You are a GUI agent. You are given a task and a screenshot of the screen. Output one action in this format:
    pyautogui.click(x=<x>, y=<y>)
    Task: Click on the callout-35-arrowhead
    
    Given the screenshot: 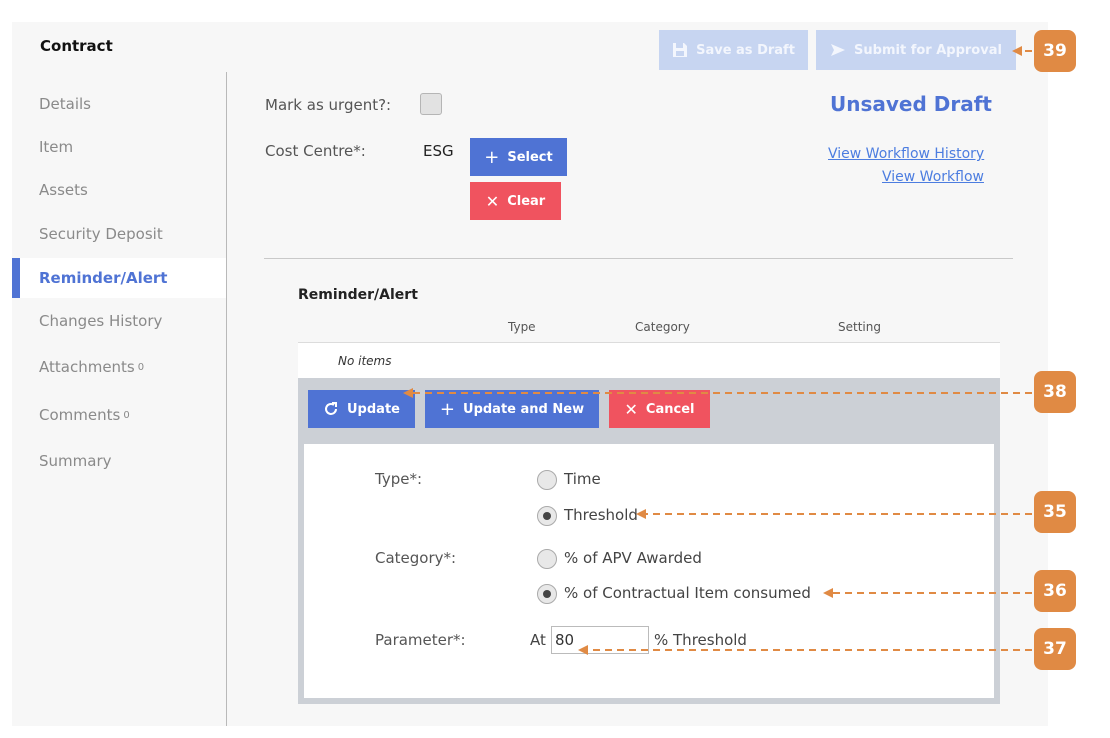 What is the action you would take?
    pyautogui.click(x=641, y=514)
    